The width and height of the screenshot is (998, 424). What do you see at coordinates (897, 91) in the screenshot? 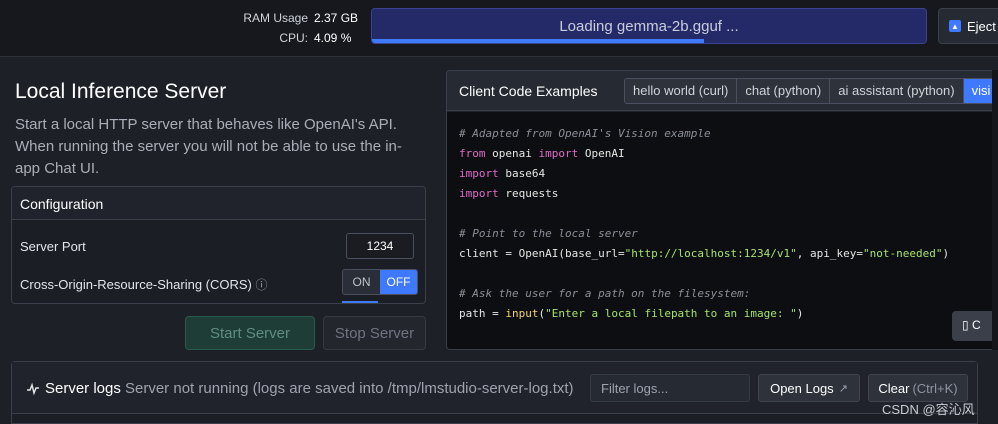
I see `tab-ai-assistant-python: ai assistant (python)` at bounding box center [897, 91].